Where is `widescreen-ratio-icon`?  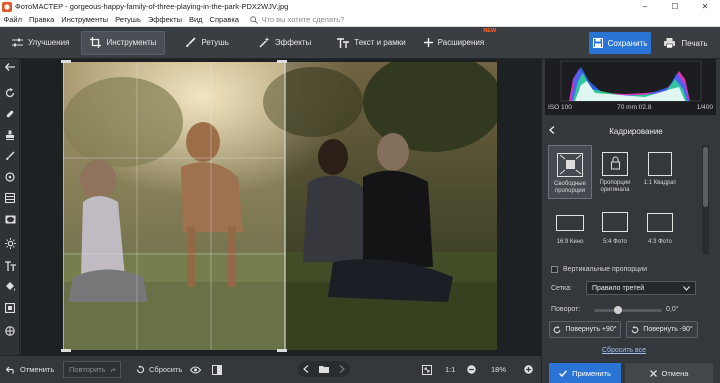
widescreen-ratio-icon is located at coordinates (570, 223).